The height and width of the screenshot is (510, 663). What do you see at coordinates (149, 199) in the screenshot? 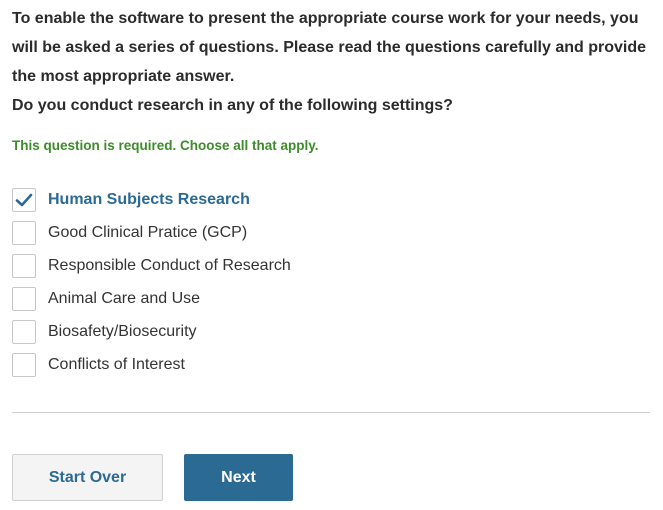
I see `option-label: Human Subjects Research` at bounding box center [149, 199].